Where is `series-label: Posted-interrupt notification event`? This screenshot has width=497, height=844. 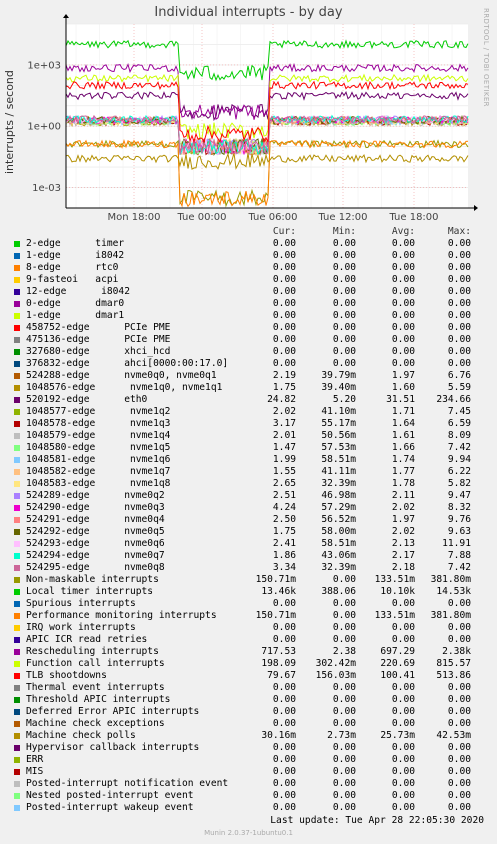
series-label: Posted-interrupt notification event is located at coordinates (127, 783).